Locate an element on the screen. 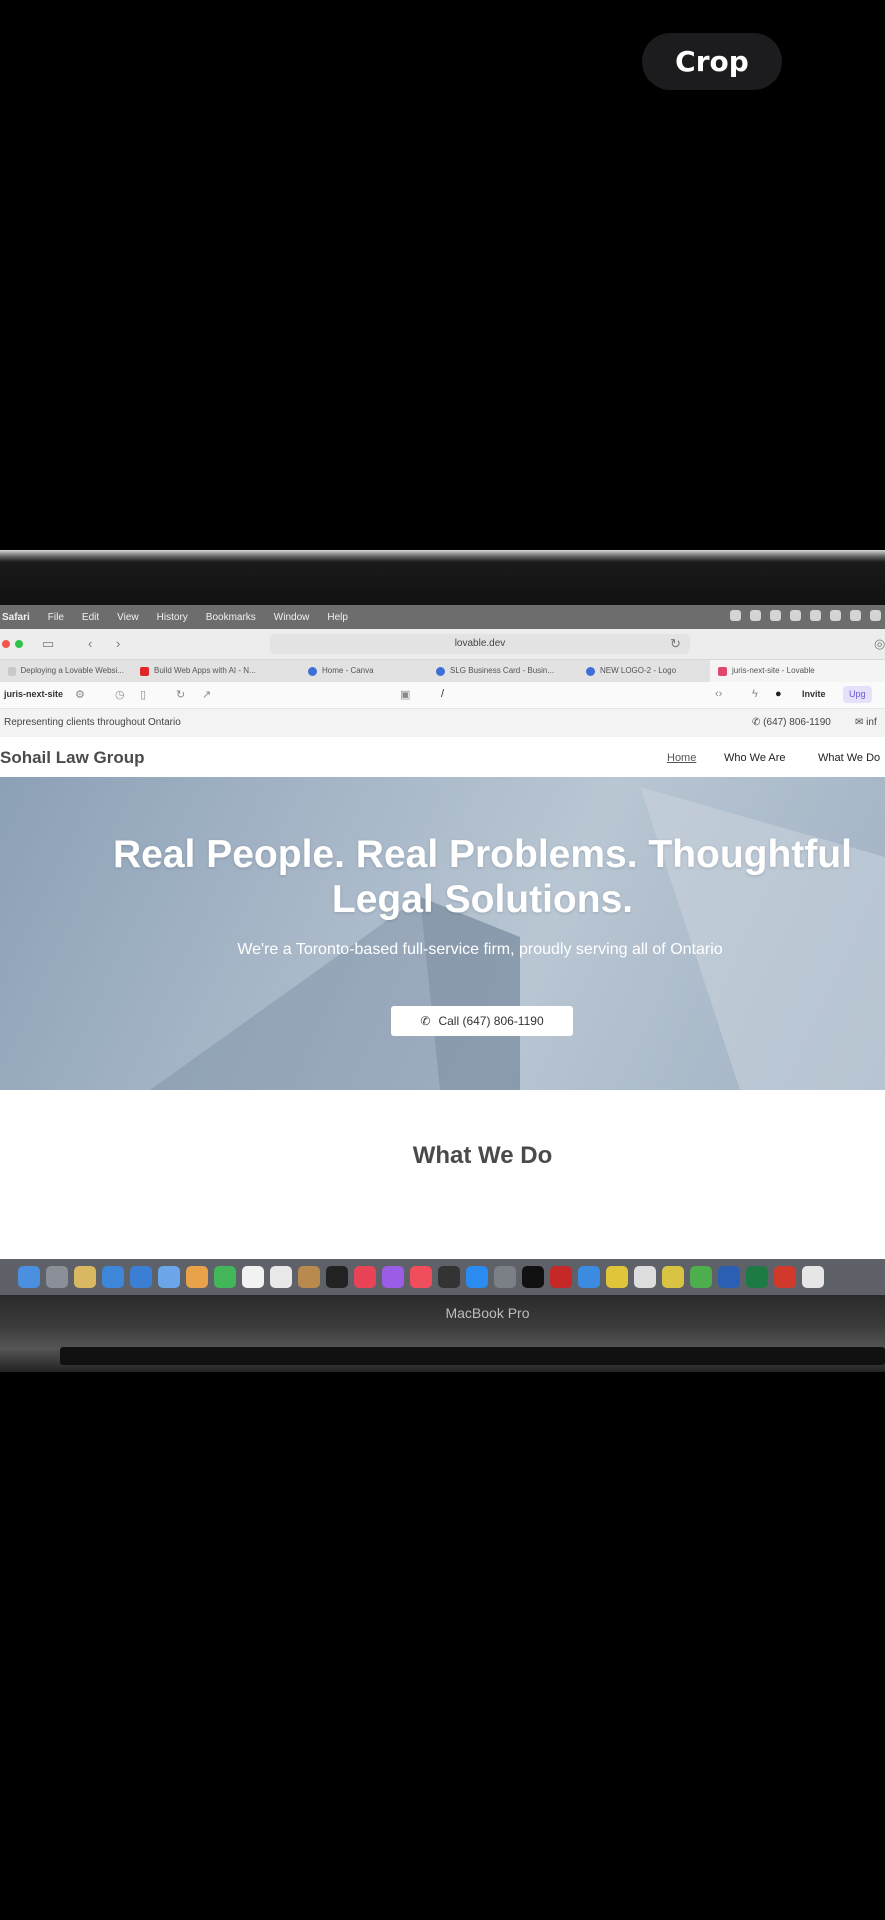 The height and width of the screenshot is (1920, 885). volume-icon is located at coordinates (855, 615).